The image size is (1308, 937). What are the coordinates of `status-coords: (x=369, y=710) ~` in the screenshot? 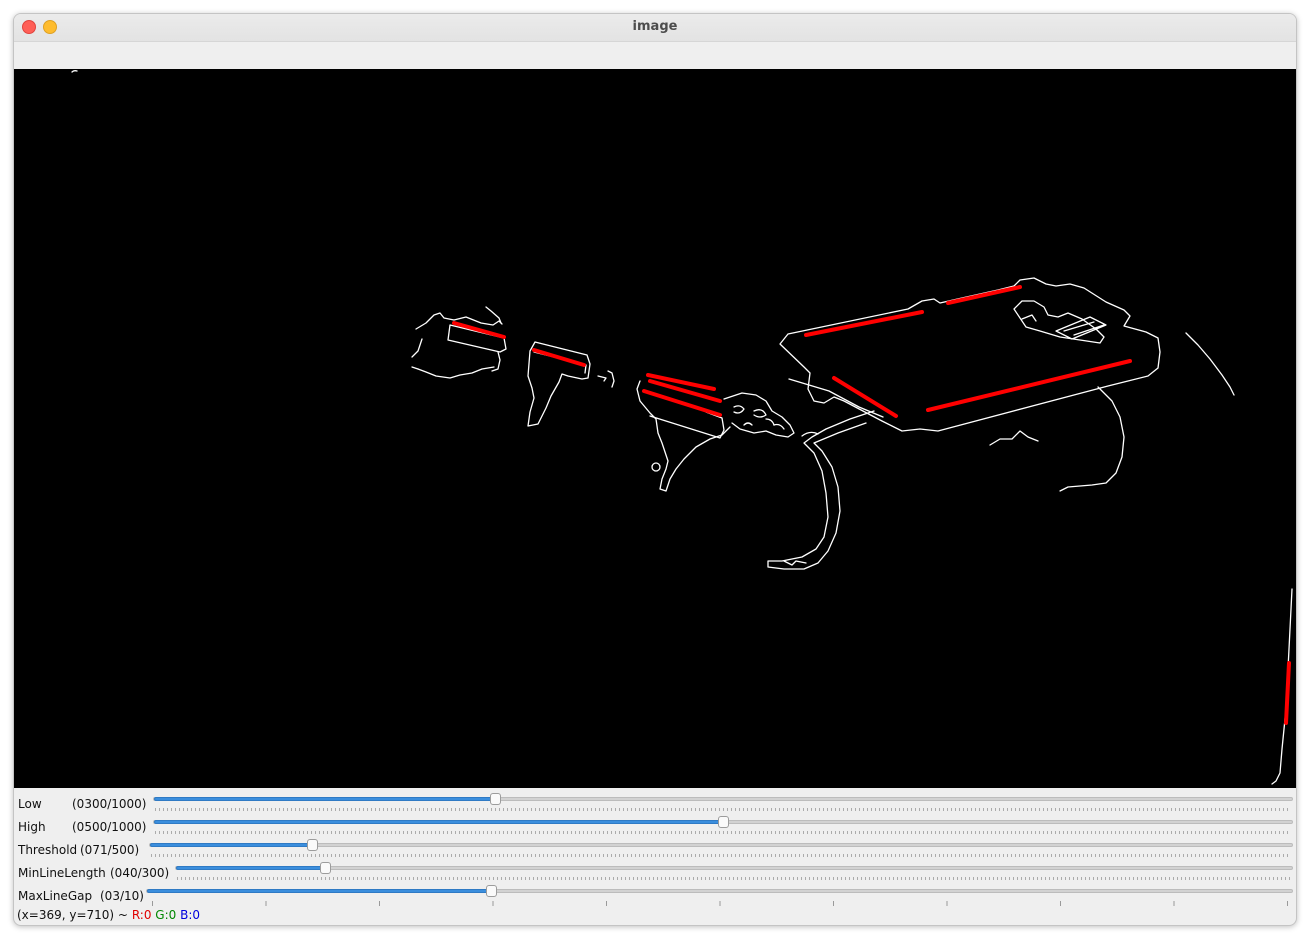 It's located at (72, 915).